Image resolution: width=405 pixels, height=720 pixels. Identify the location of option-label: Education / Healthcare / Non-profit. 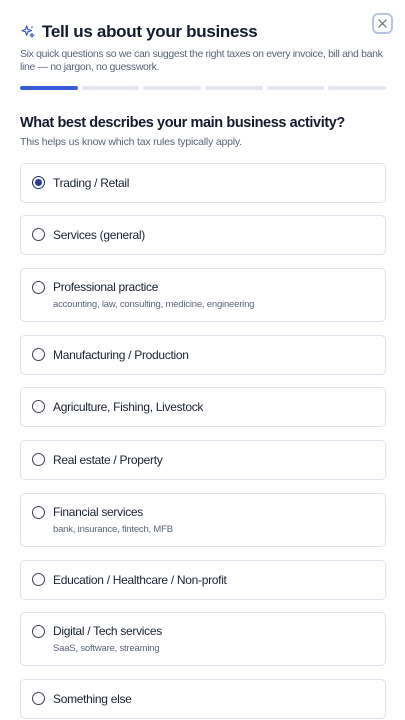
(140, 580).